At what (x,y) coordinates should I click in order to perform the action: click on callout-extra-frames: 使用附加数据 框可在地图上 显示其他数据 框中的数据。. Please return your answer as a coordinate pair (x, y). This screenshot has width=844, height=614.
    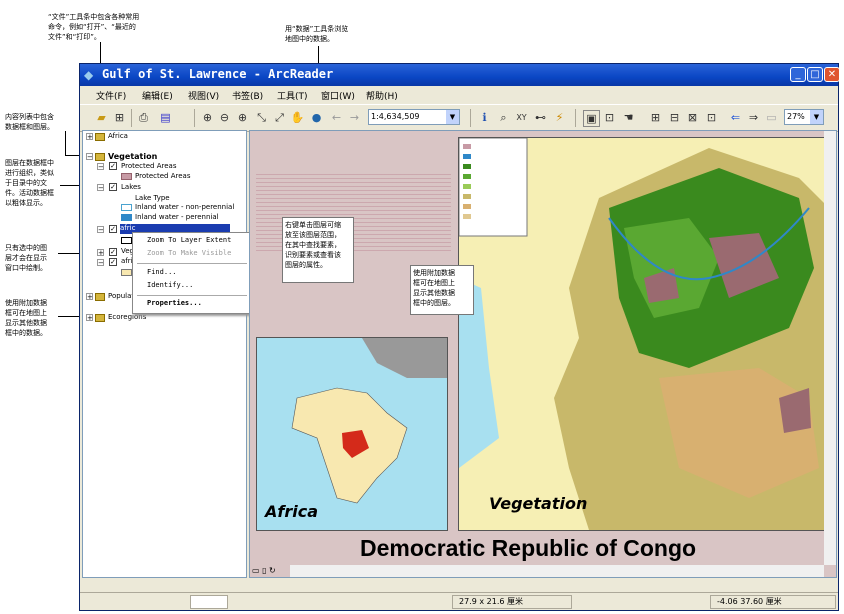
    Looking at the image, I should click on (26, 318).